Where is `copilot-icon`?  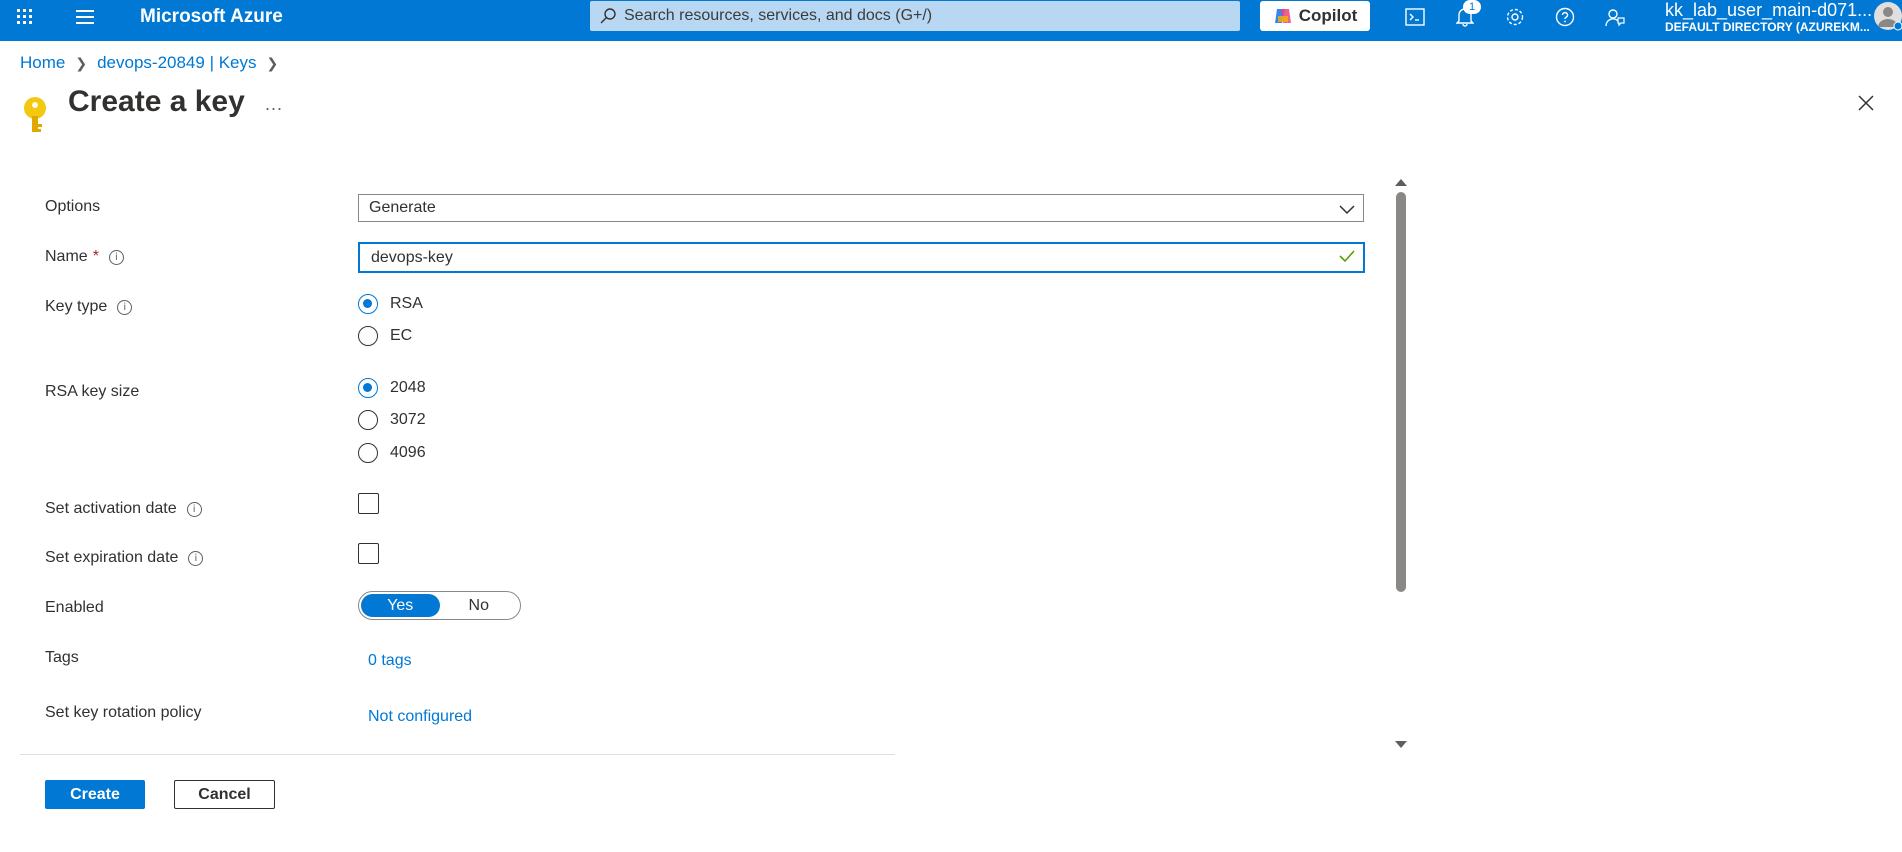 copilot-icon is located at coordinates (1283, 16).